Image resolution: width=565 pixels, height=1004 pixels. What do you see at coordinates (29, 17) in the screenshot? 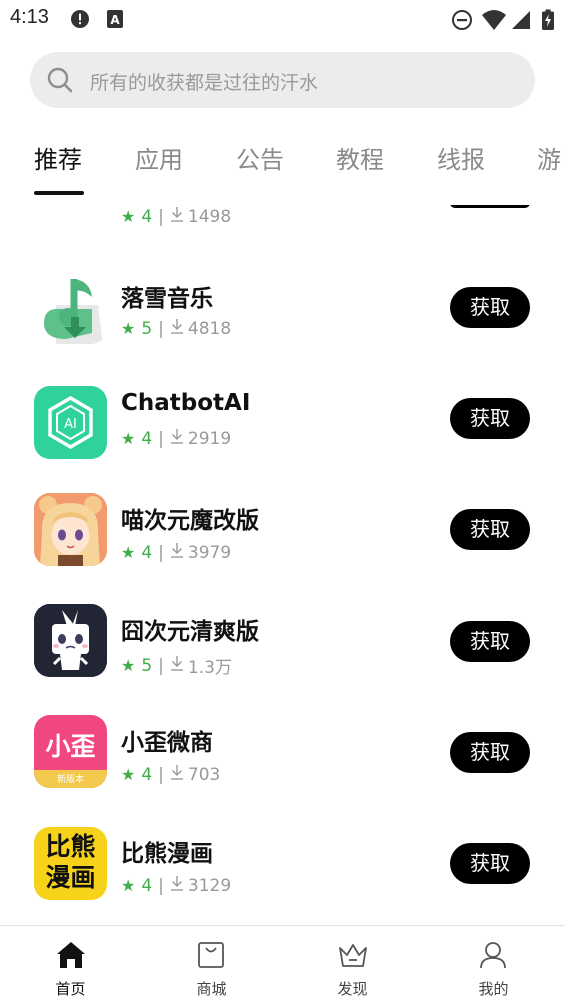
I see `status-time: 4:13` at bounding box center [29, 17].